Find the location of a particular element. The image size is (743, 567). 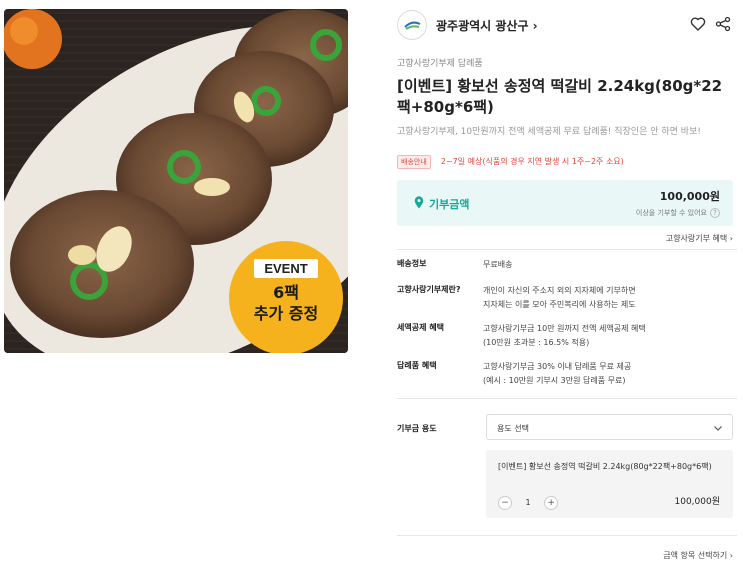

gwangsan-logo-icon is located at coordinates (412, 25).